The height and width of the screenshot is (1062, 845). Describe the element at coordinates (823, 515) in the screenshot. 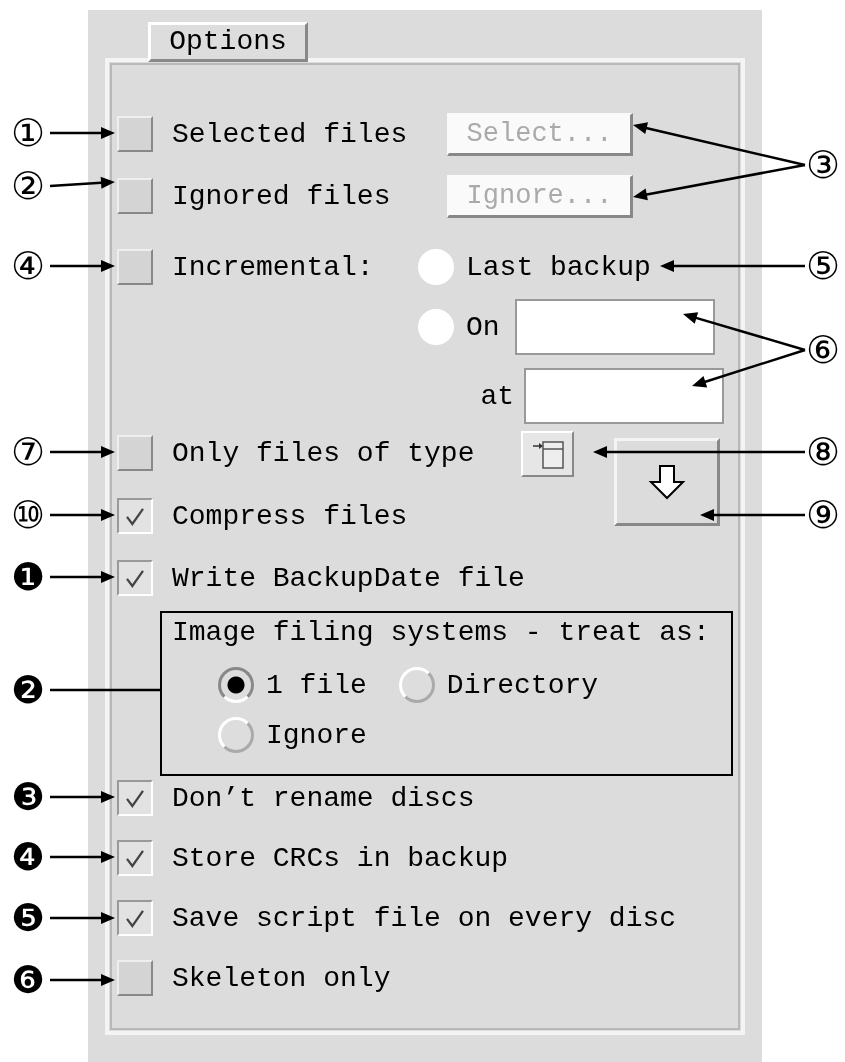

I see `callout-number: ⑨` at that location.